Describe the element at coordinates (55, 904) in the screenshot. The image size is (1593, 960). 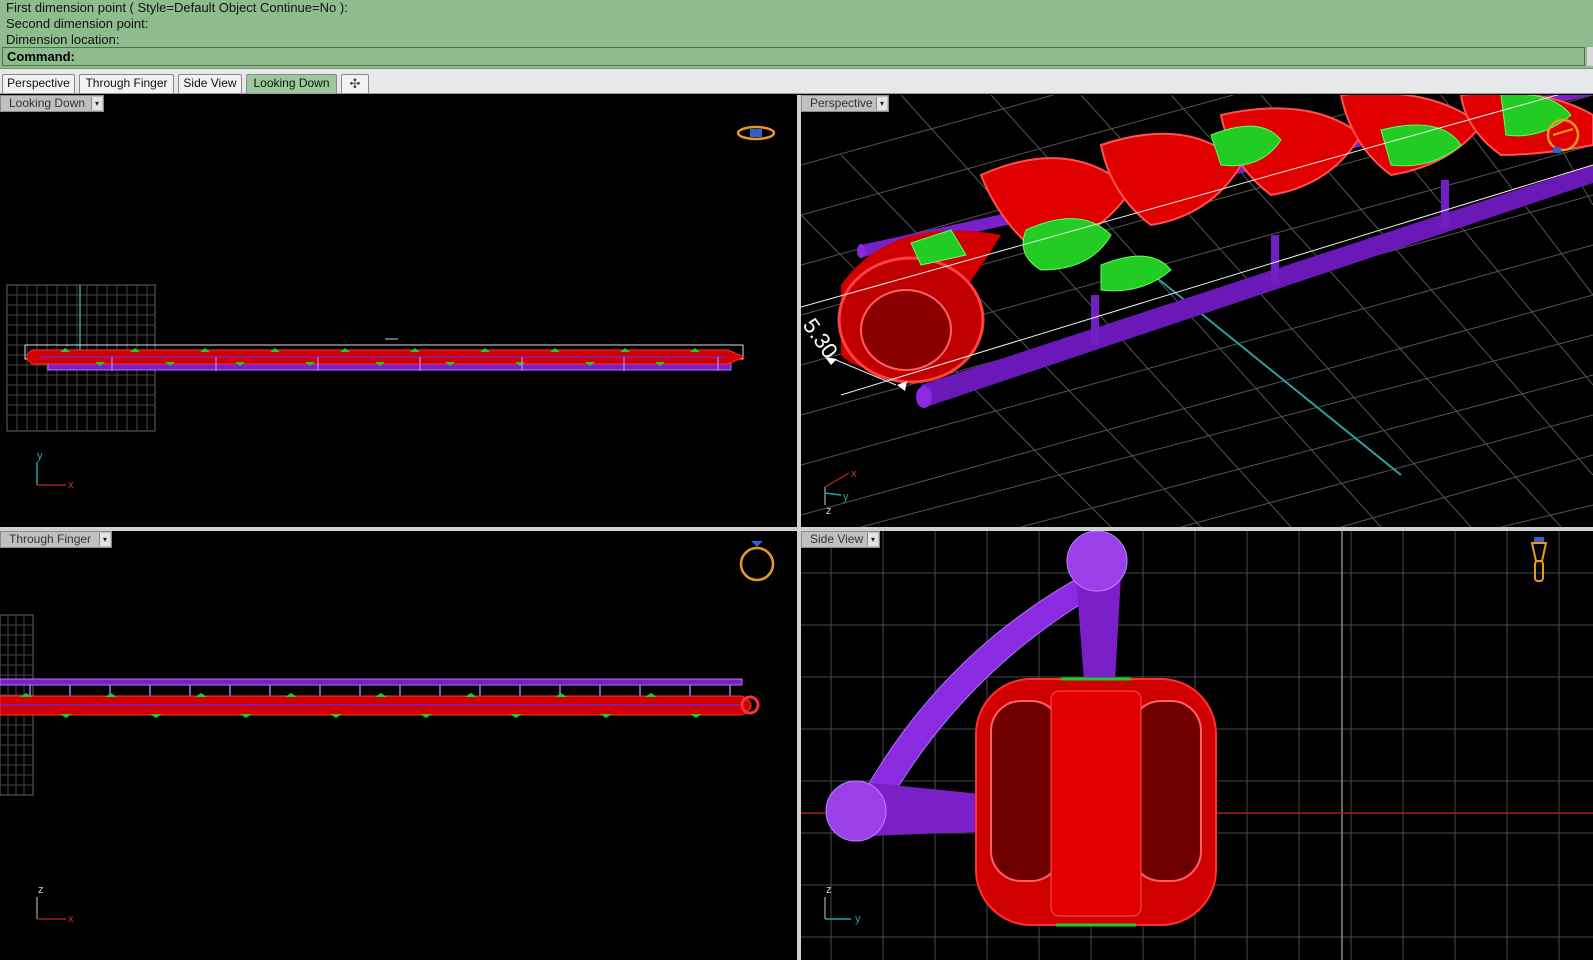
I see `axis-indicator: z x` at that location.